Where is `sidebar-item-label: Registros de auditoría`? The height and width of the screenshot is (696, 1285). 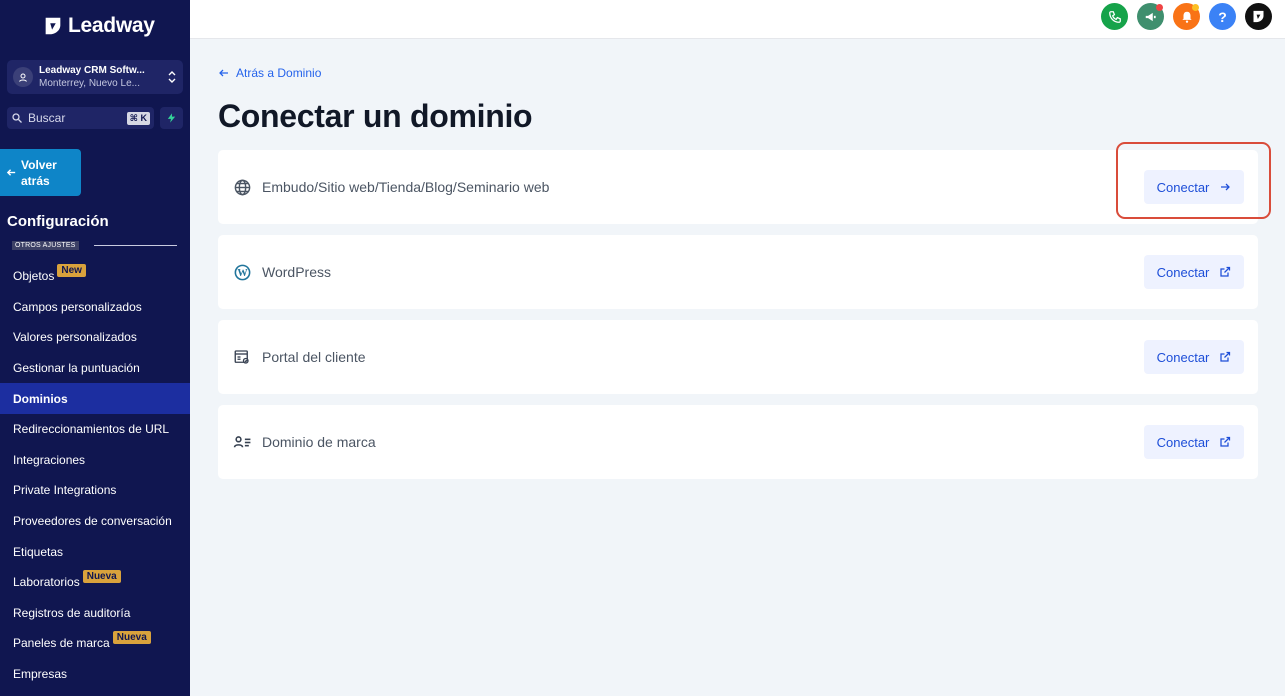 sidebar-item-label: Registros de auditoría is located at coordinates (72, 612).